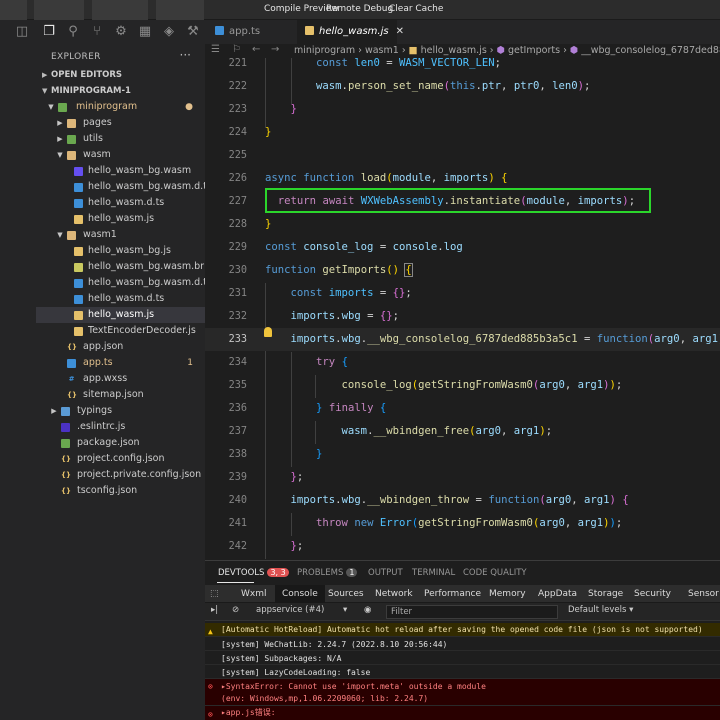 The height and width of the screenshot is (720, 720). Describe the element at coordinates (324, 50) in the screenshot. I see `breadcrumb-item: miniprogram` at that location.